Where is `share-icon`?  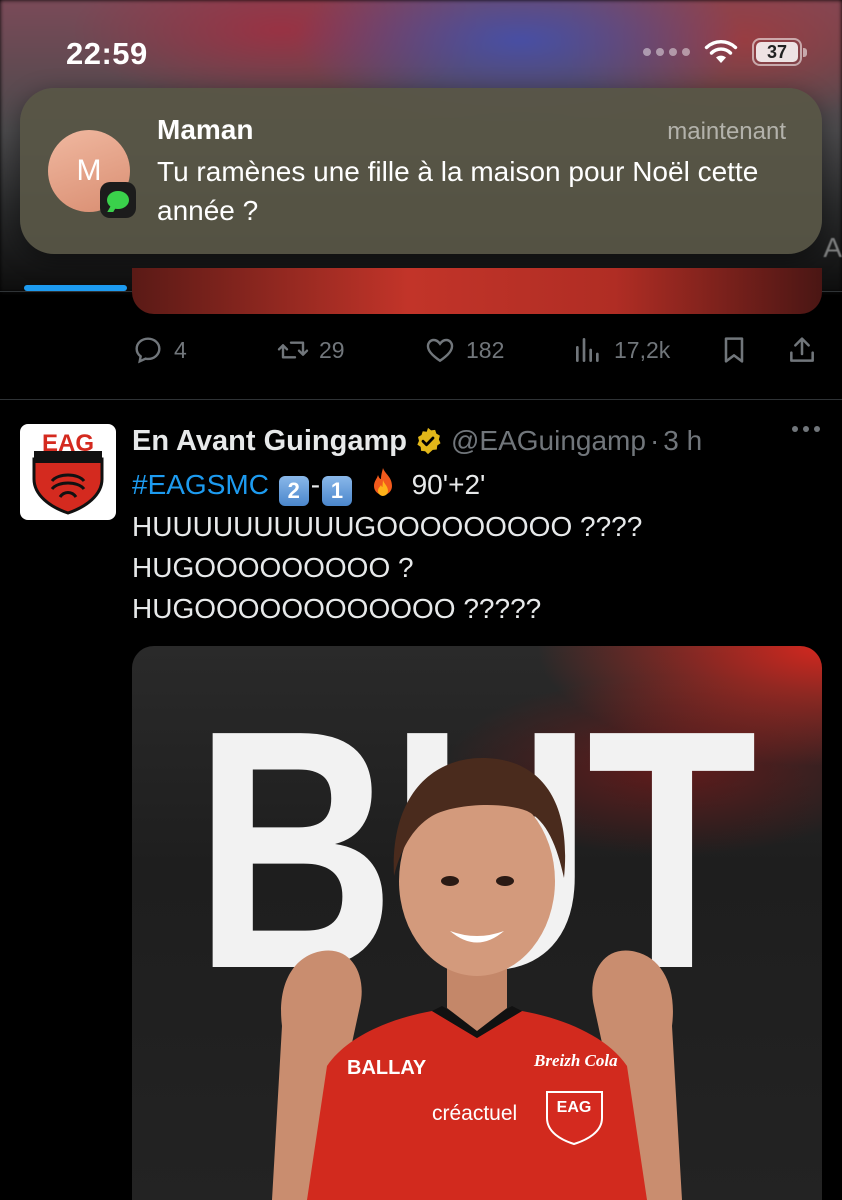 share-icon is located at coordinates (802, 349).